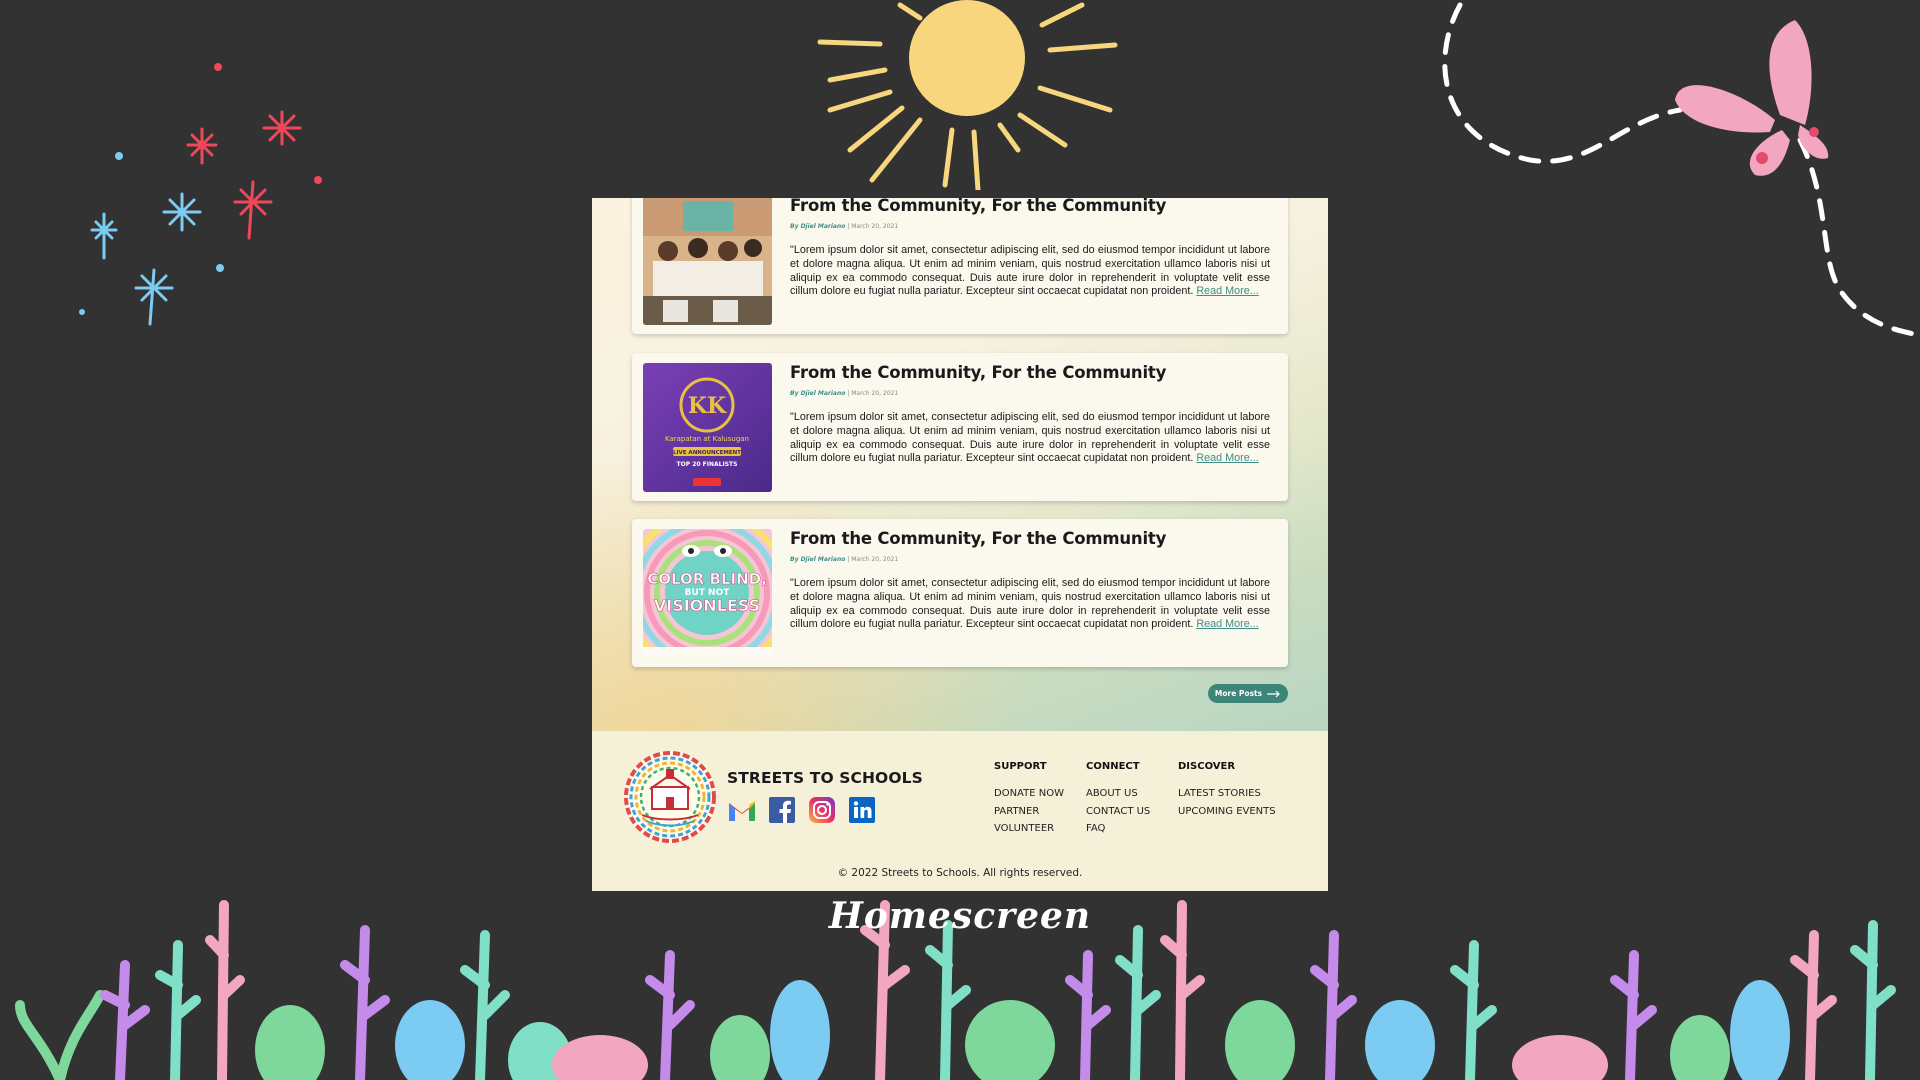  Describe the element at coordinates (707, 464) in the screenshot. I see `svg-text: TOP 20 FINALISTS` at that location.